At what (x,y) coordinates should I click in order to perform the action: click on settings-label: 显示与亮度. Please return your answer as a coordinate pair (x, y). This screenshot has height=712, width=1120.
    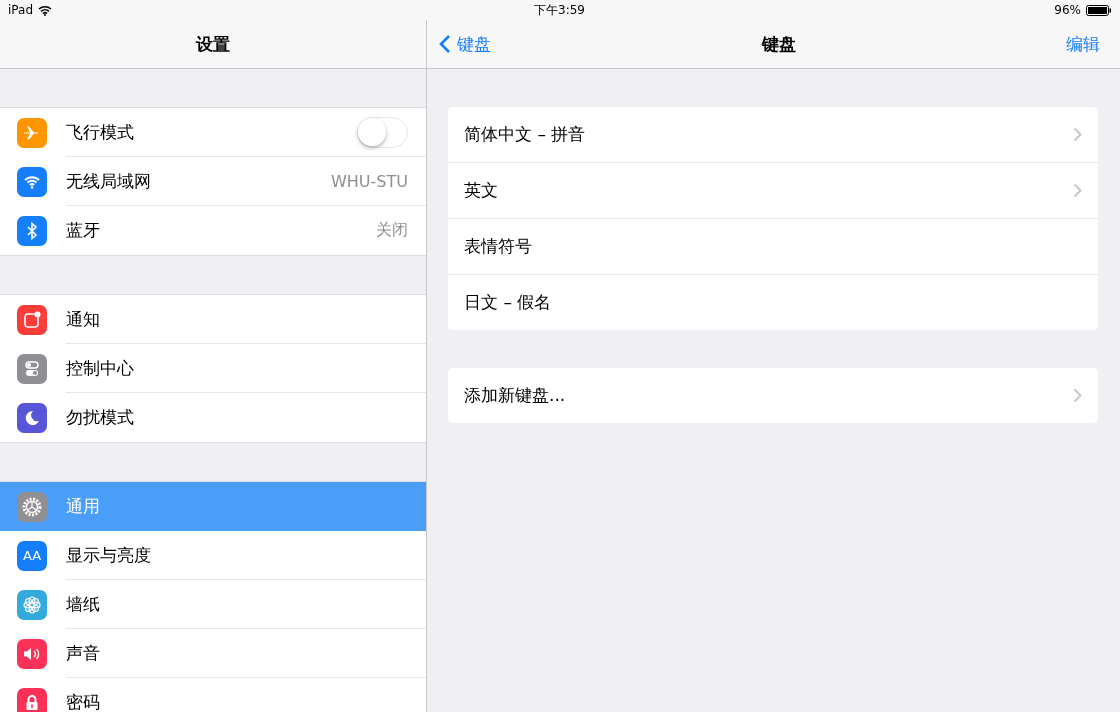
    Looking at the image, I should click on (108, 555).